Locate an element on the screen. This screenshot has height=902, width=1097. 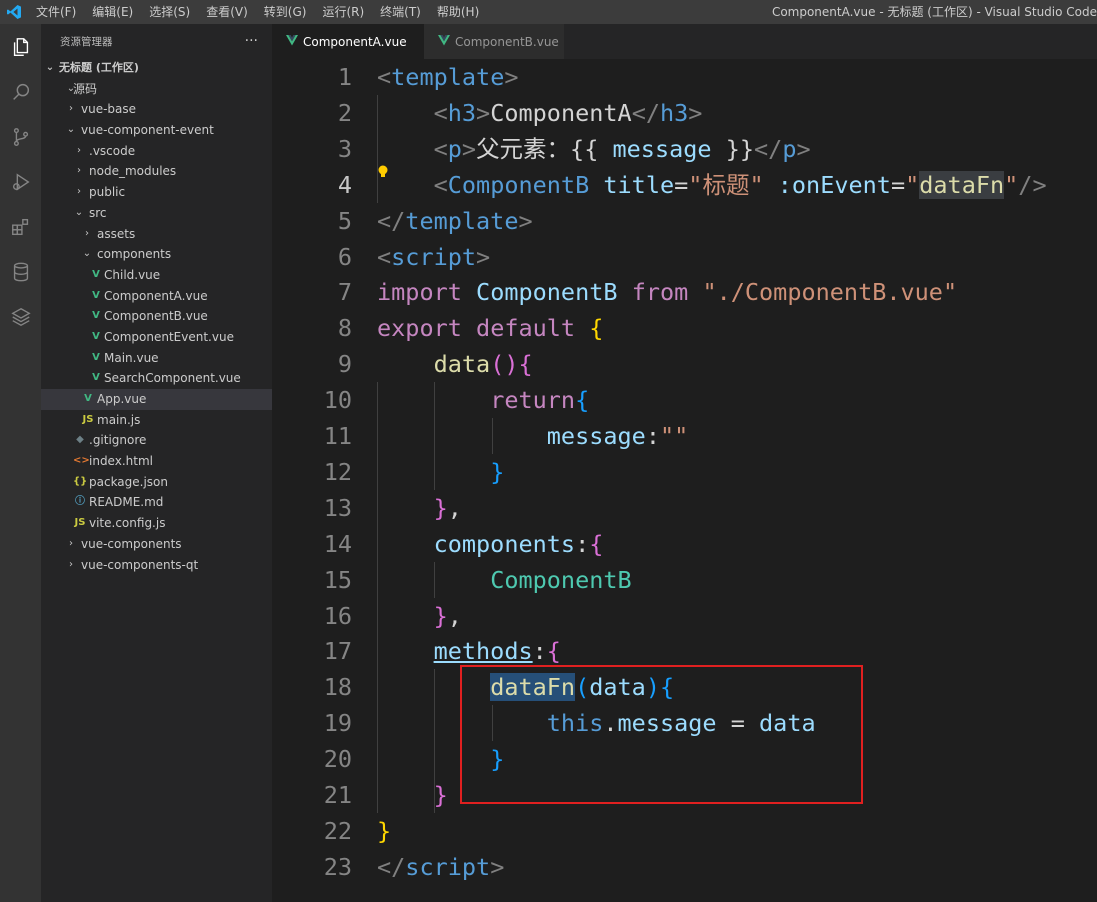
tree-folder: › node_modules is located at coordinates (156, 171).